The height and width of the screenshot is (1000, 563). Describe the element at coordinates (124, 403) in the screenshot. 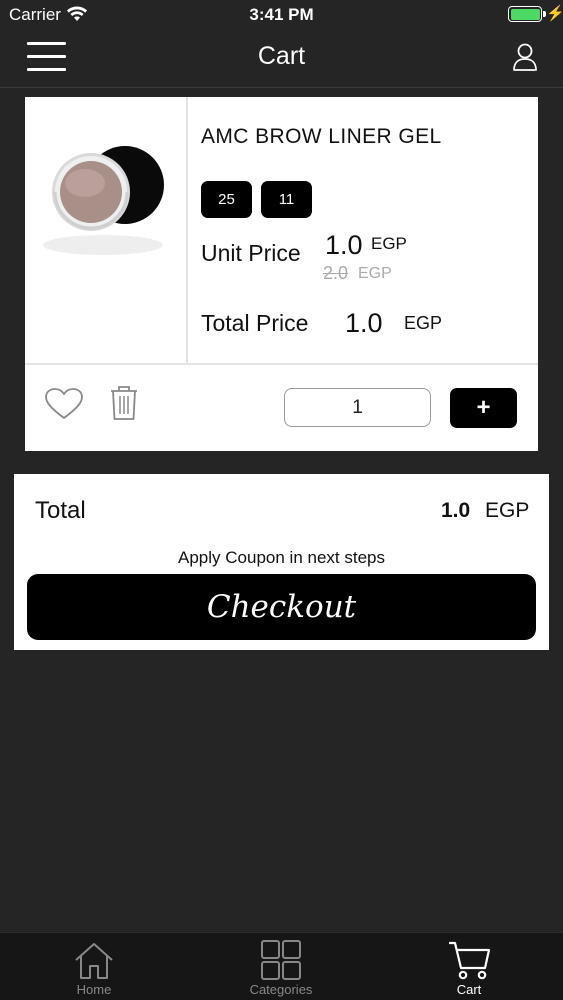

I see `trash-icon` at that location.